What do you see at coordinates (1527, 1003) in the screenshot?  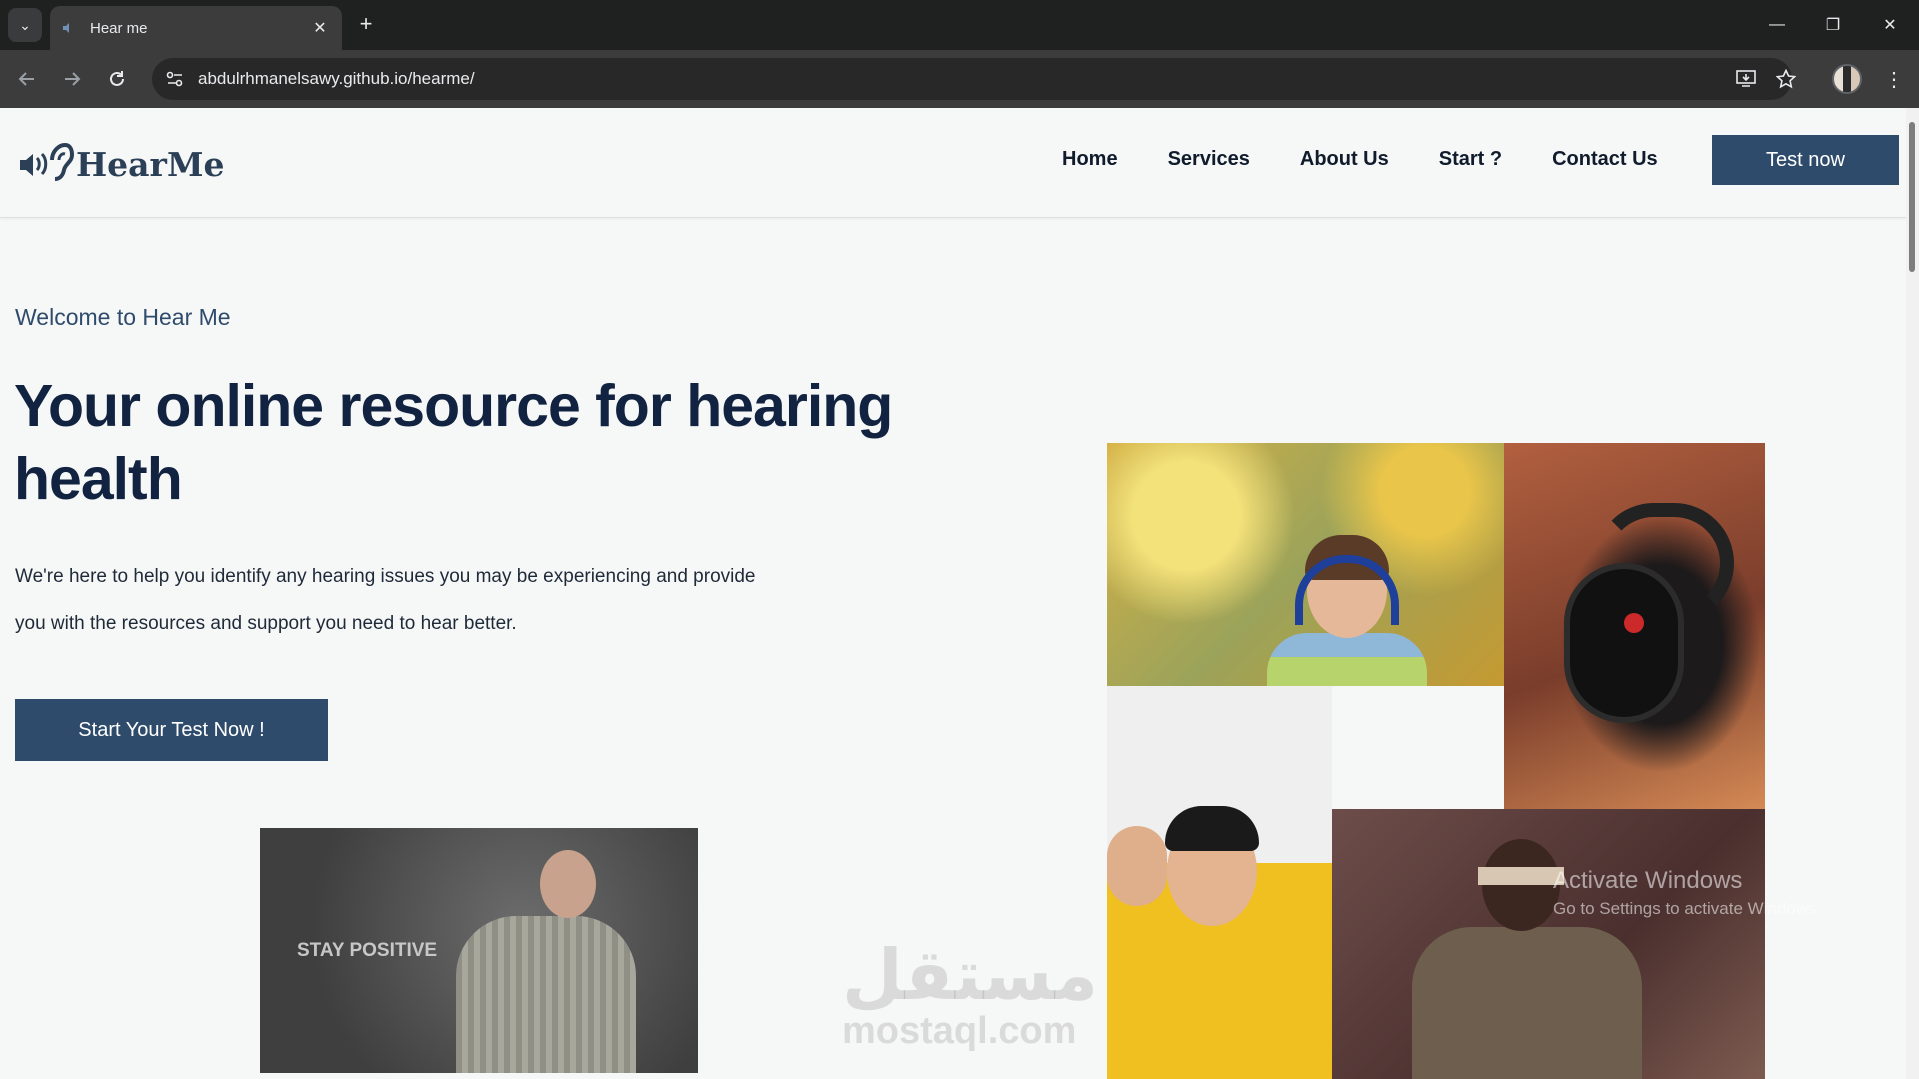 I see `man2-body` at bounding box center [1527, 1003].